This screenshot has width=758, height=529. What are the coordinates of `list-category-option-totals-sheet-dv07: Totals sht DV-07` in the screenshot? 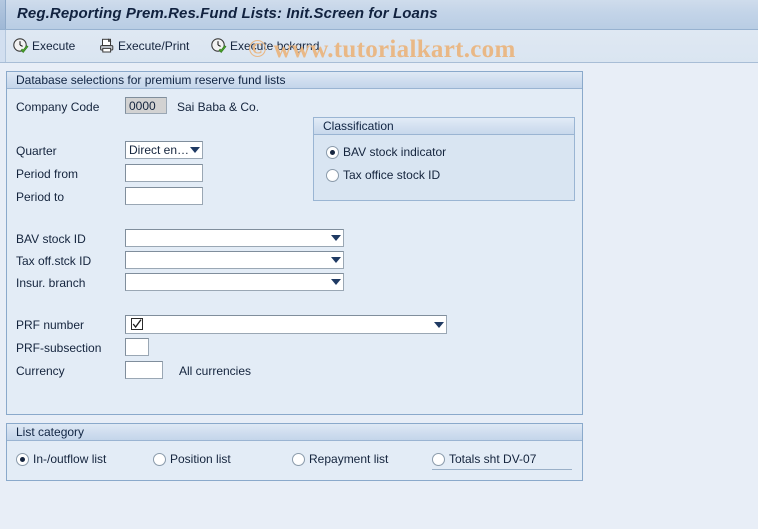 It's located at (484, 459).